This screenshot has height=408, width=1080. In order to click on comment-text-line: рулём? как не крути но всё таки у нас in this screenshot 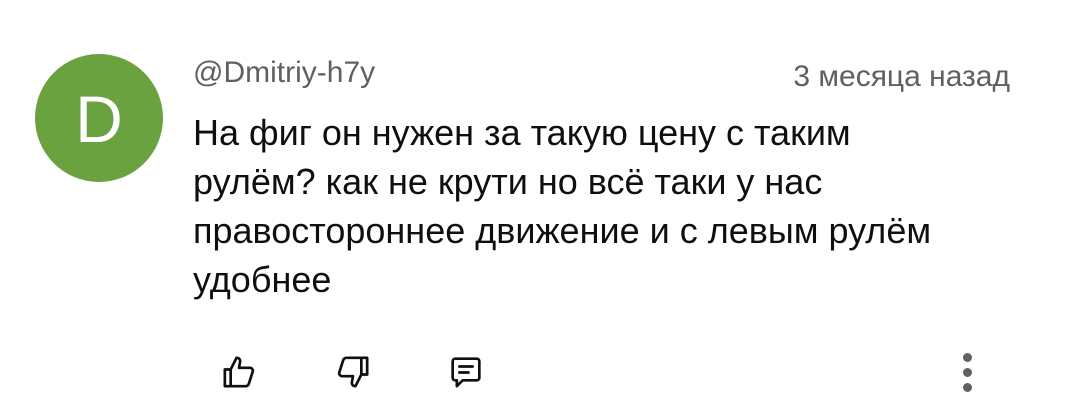, I will do `click(508, 181)`.